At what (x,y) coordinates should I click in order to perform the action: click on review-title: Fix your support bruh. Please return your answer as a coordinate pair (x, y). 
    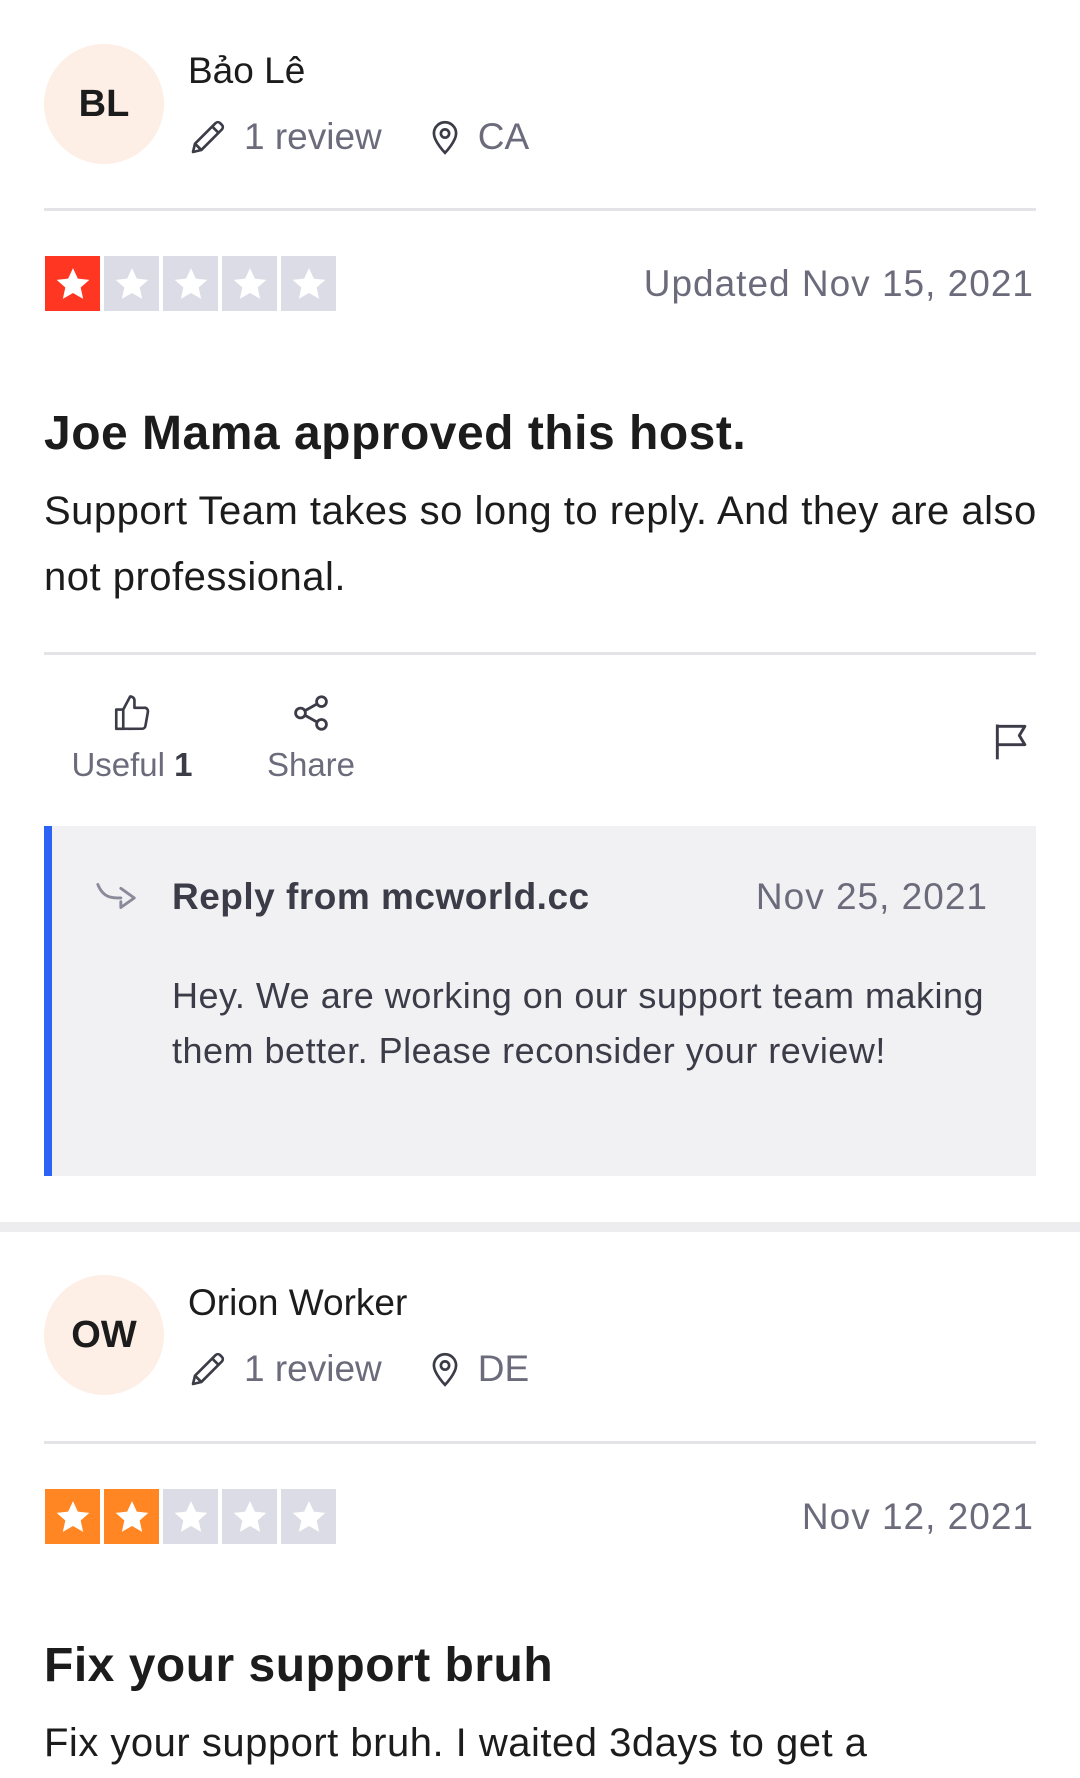
    Looking at the image, I should click on (298, 1665).